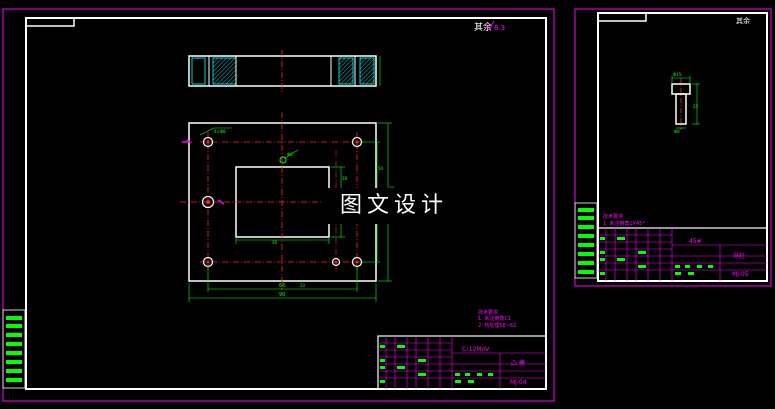 Image resolution: width=775 pixels, height=409 pixels. Describe the element at coordinates (518, 363) in the screenshot. I see `main-part-name: 凸 模` at that location.